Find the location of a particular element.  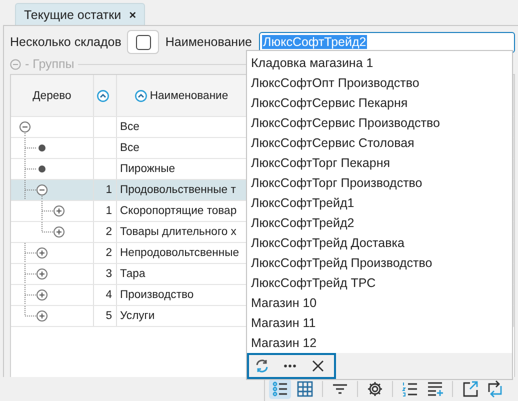

field-label: Несколько складов is located at coordinates (66, 42).